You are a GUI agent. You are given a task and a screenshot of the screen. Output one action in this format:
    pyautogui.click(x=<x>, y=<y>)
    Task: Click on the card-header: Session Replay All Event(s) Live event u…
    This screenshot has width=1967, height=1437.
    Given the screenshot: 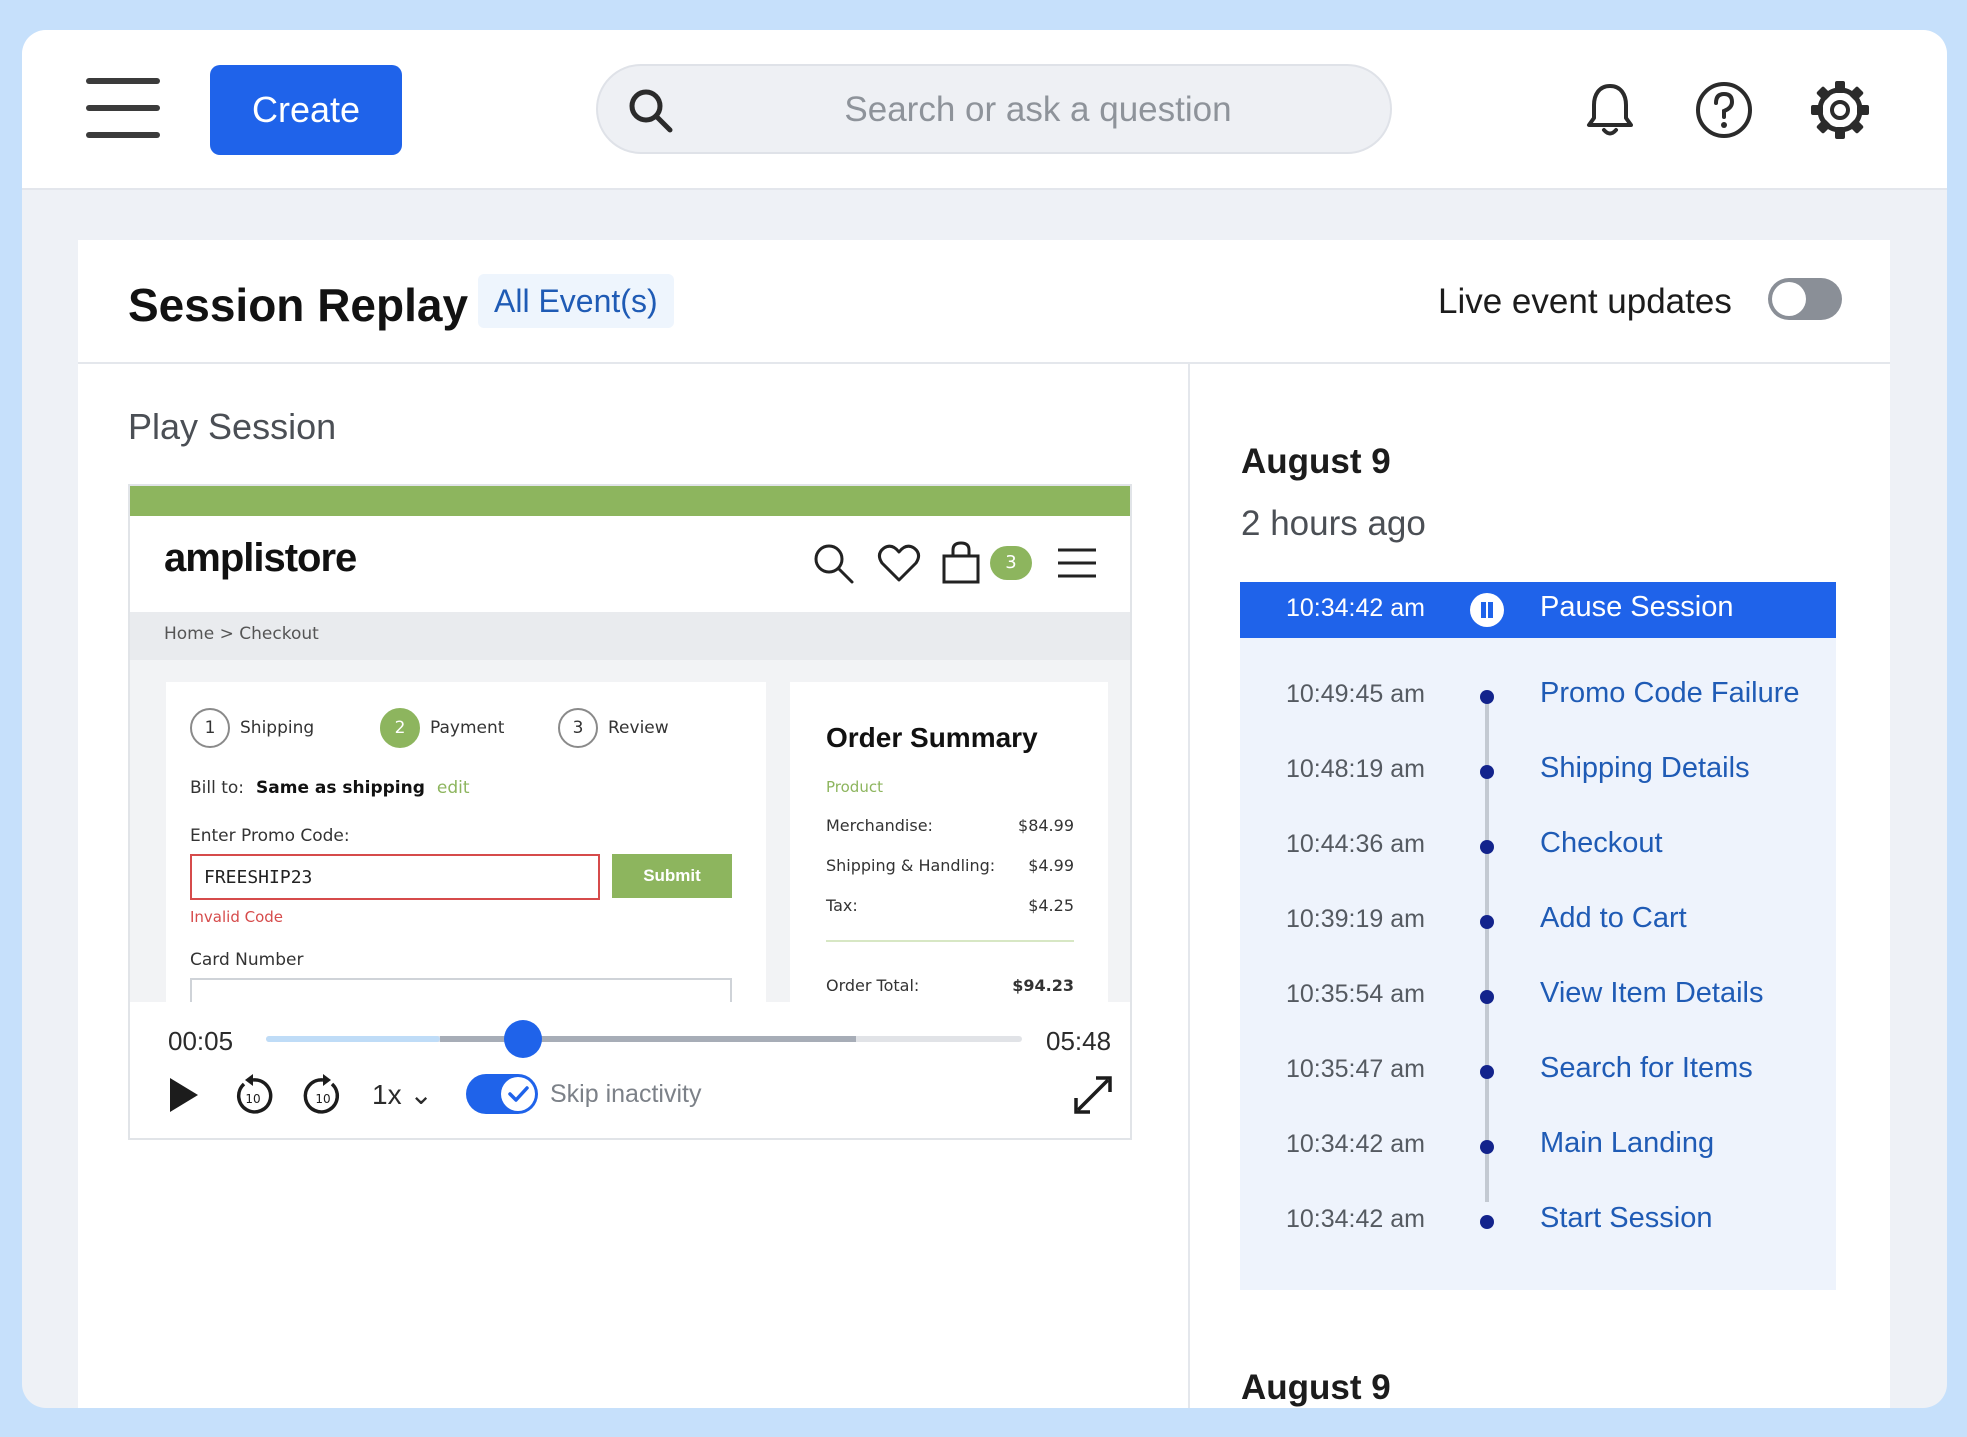 What is the action you would take?
    pyautogui.click(x=984, y=302)
    